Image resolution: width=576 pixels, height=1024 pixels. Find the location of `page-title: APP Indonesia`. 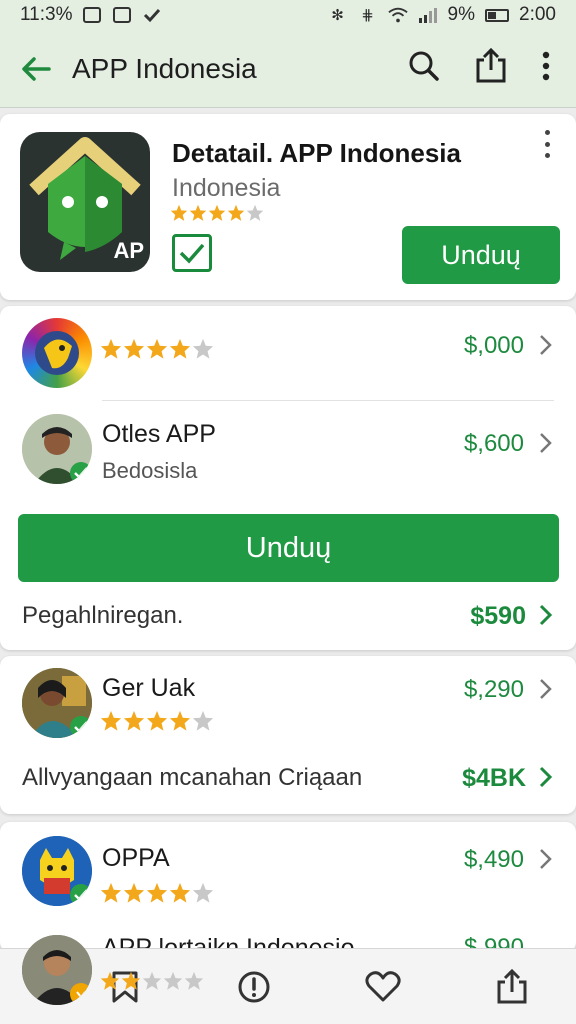

page-title: APP Indonesia is located at coordinates (164, 68).